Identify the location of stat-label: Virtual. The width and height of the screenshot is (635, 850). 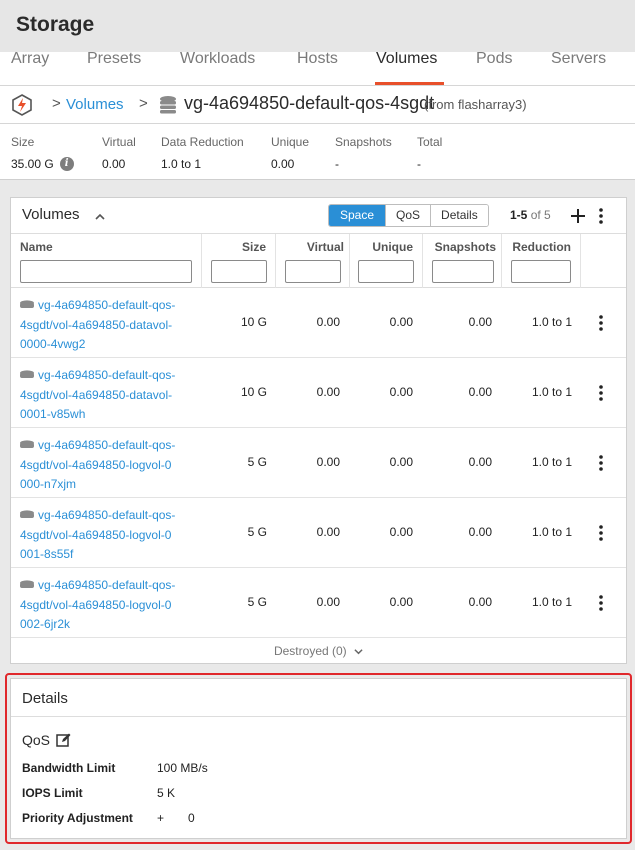
(119, 142).